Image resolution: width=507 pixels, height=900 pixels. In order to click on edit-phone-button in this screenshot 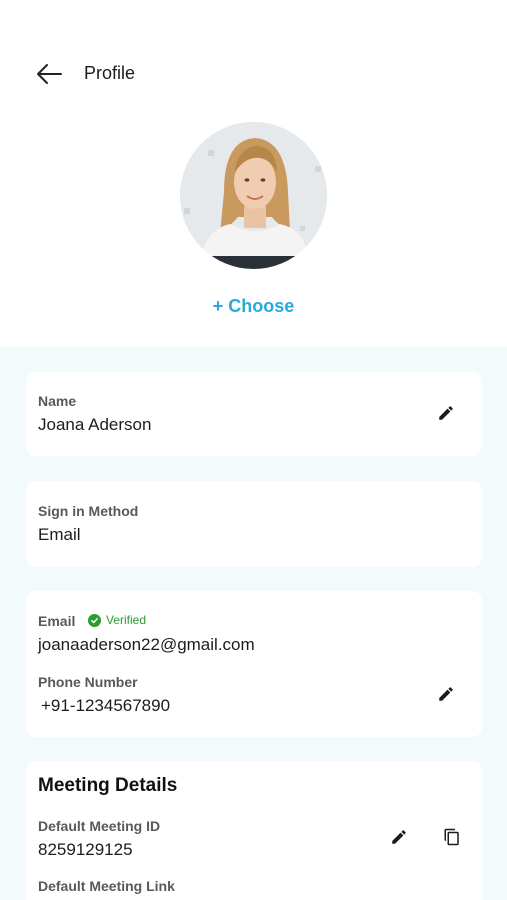, I will do `click(446, 694)`.